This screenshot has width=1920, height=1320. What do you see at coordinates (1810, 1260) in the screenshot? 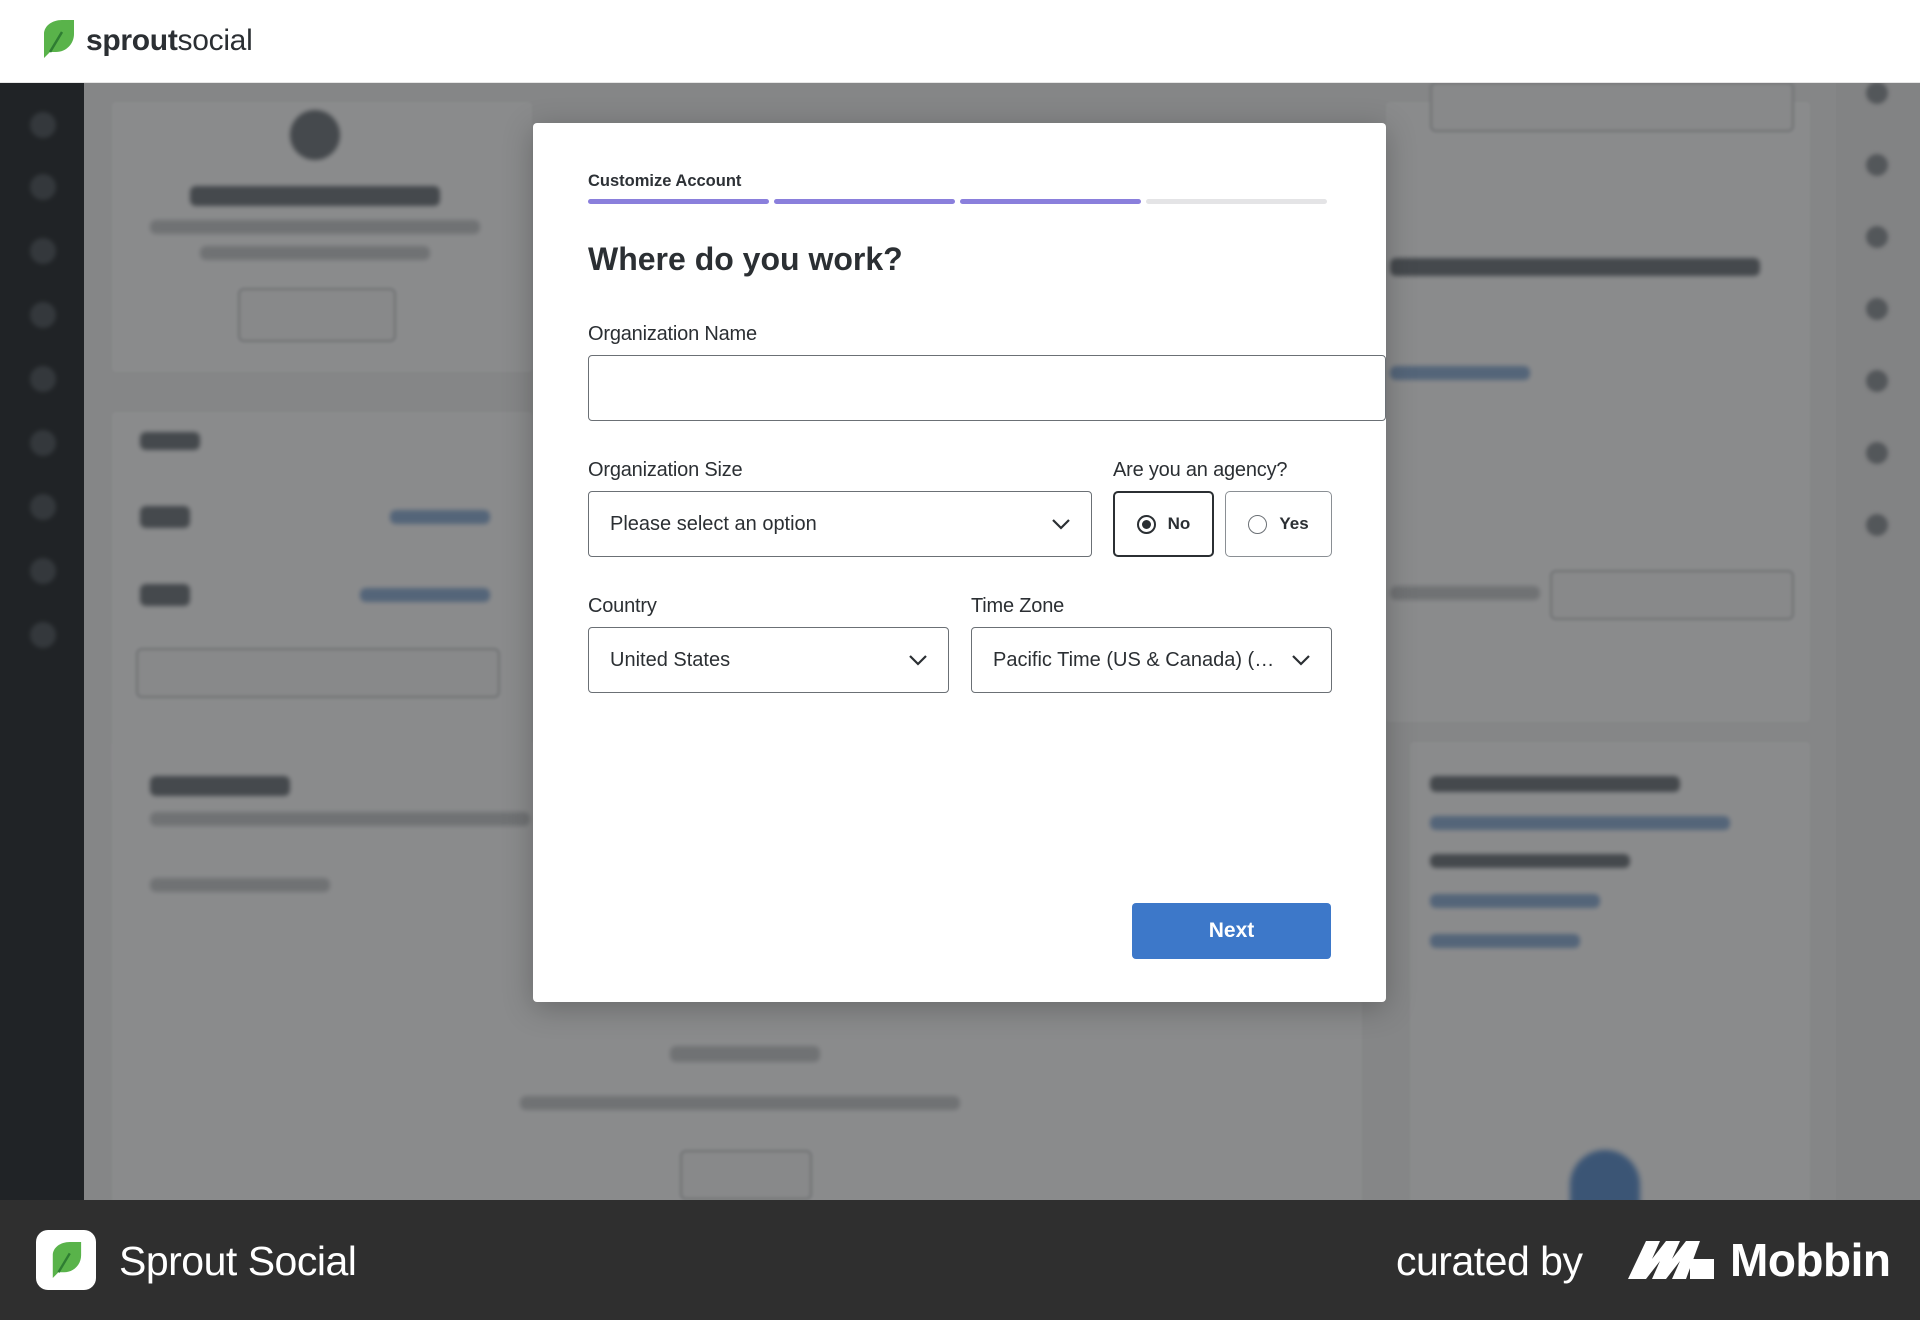
I see `mobbin-wordmark: Mobbin` at bounding box center [1810, 1260].